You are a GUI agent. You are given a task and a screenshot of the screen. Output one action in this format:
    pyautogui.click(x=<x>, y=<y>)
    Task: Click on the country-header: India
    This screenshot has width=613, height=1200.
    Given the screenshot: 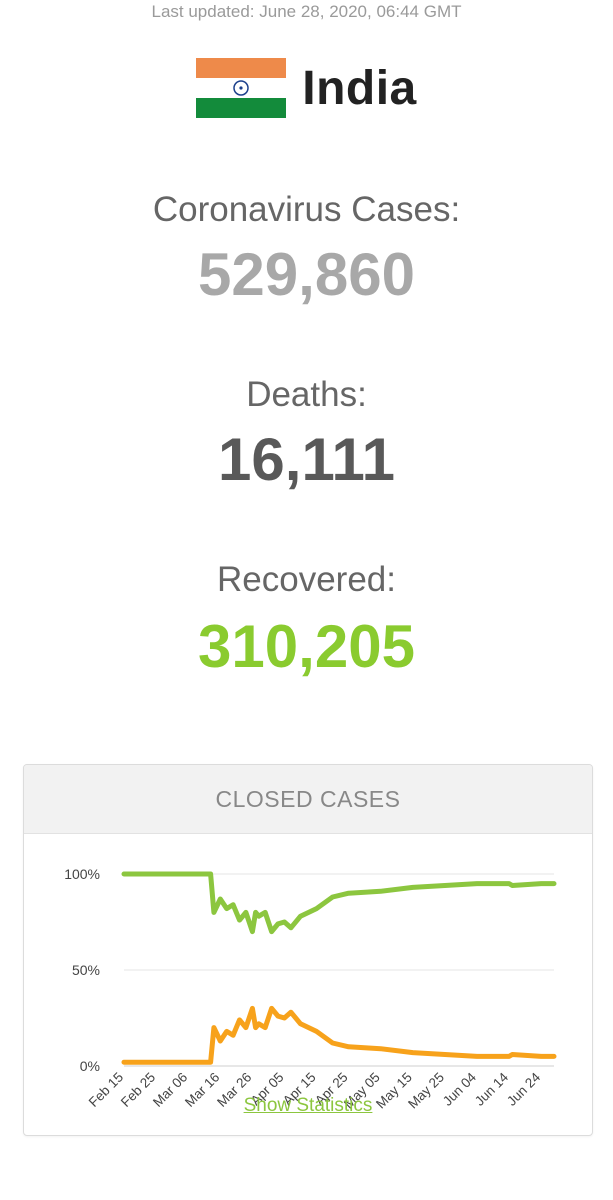 What is the action you would take?
    pyautogui.click(x=306, y=88)
    